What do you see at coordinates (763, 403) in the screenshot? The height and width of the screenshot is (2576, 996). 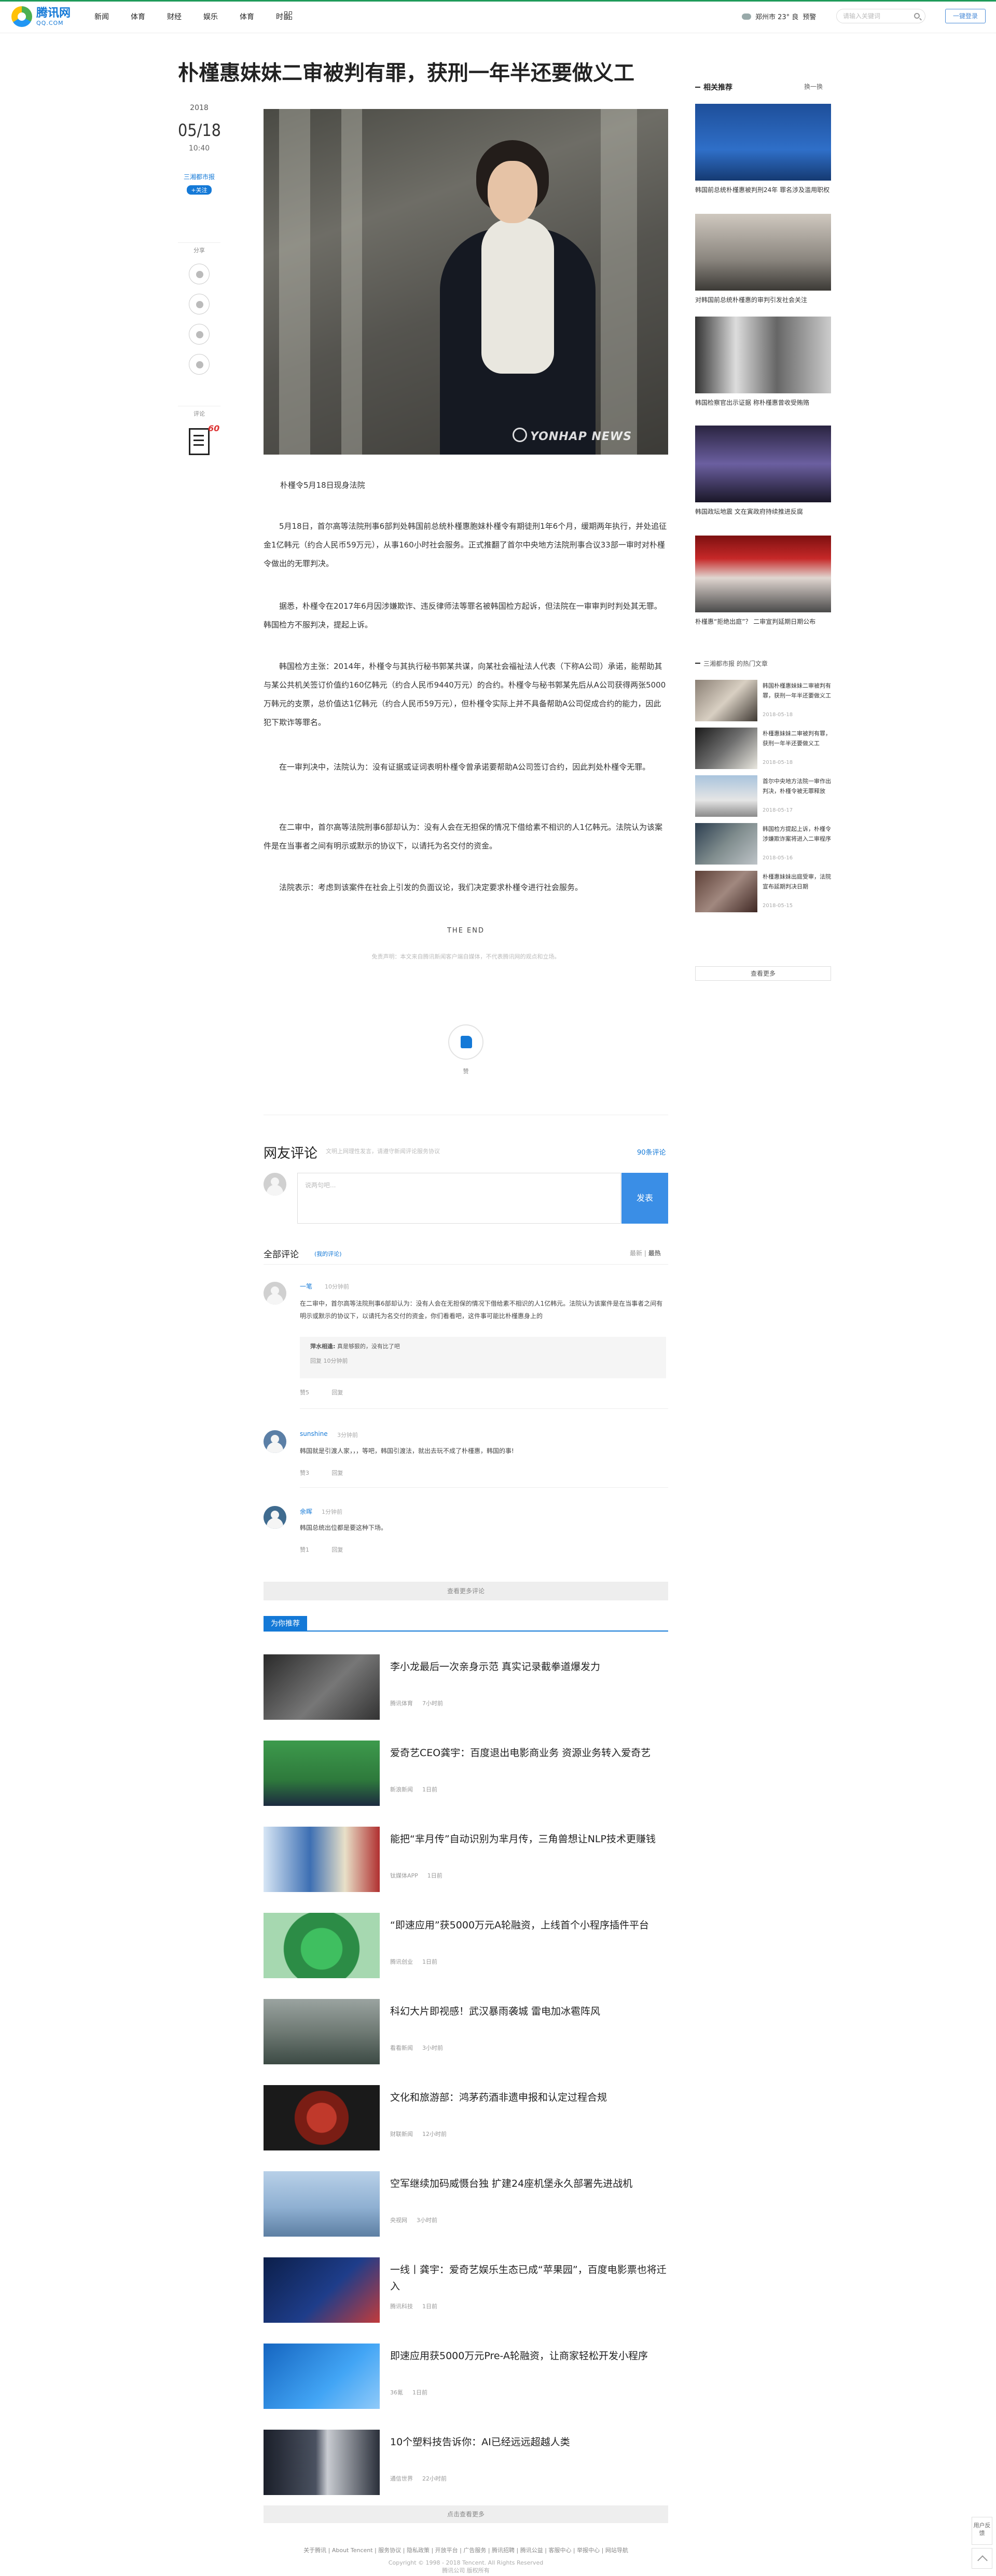 I see `related-caption: 韩国检察官出示证据 称朴槿惠曾收受贿赂` at bounding box center [763, 403].